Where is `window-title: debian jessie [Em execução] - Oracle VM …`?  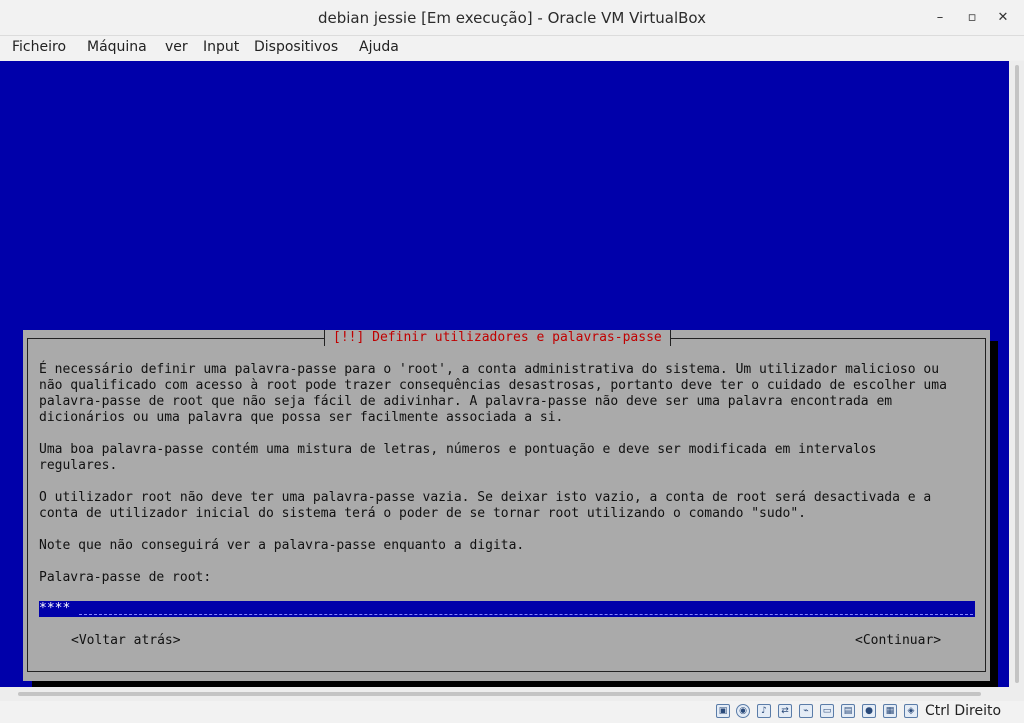 window-title: debian jessie [Em execução] - Oracle VM … is located at coordinates (512, 18).